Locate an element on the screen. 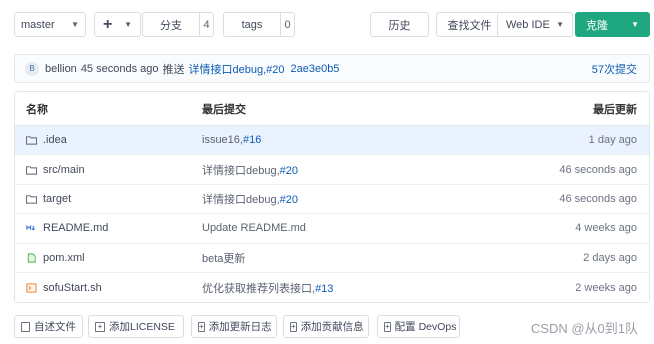 The height and width of the screenshot is (344, 654). updated-time: 2 weeks ago is located at coordinates (606, 287).